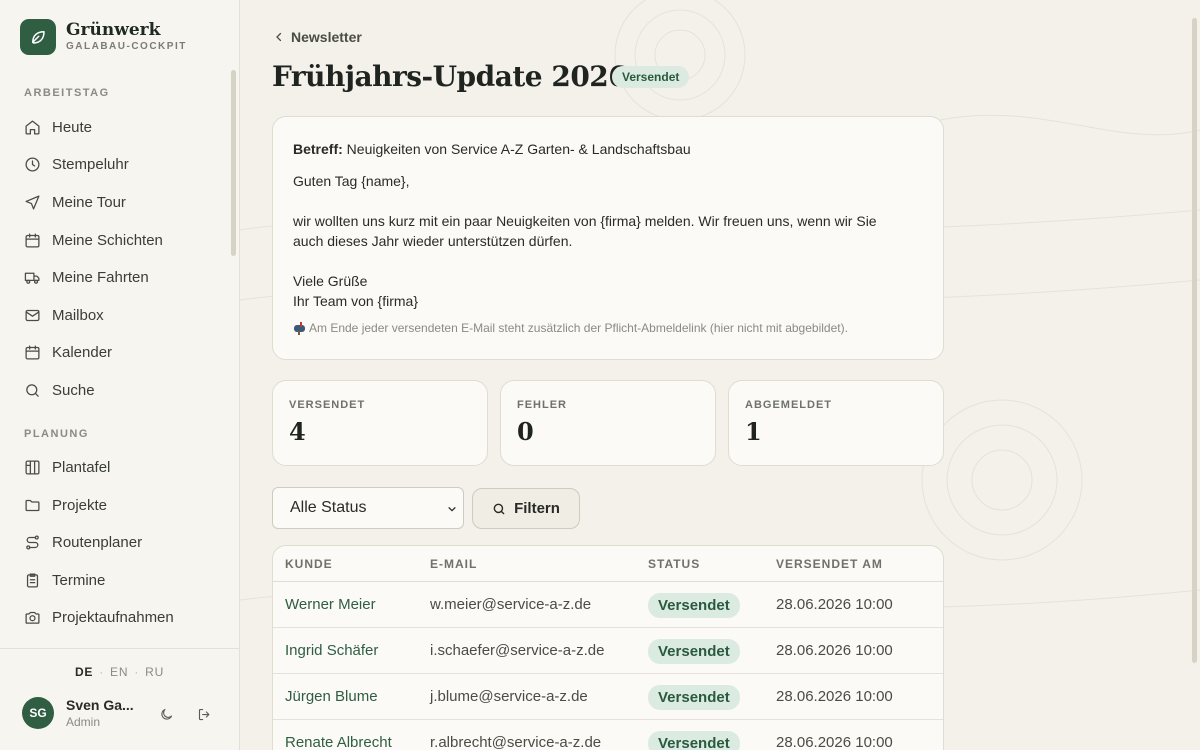 Image resolution: width=1200 pixels, height=750 pixels. Describe the element at coordinates (32, 164) in the screenshot. I see `clock-icon` at that location.